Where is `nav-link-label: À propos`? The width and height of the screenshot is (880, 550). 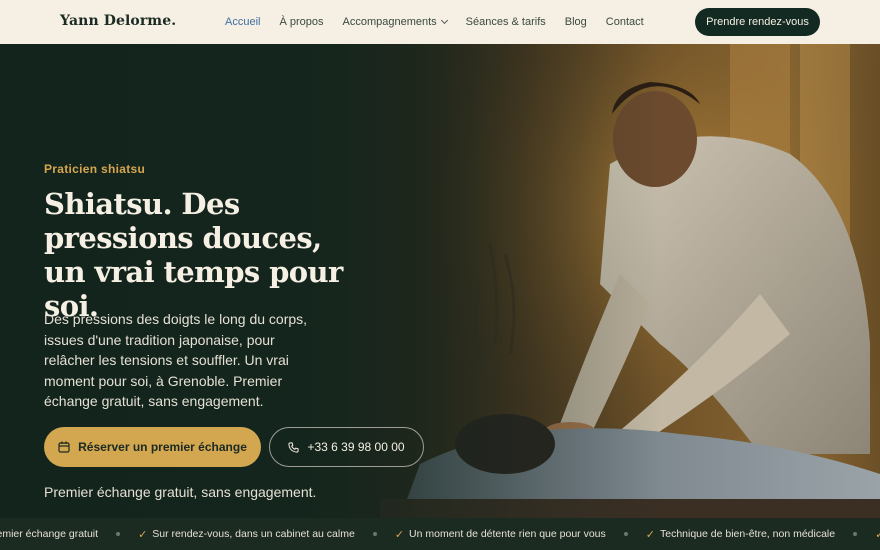
nav-link-label: À propos is located at coordinates (301, 22).